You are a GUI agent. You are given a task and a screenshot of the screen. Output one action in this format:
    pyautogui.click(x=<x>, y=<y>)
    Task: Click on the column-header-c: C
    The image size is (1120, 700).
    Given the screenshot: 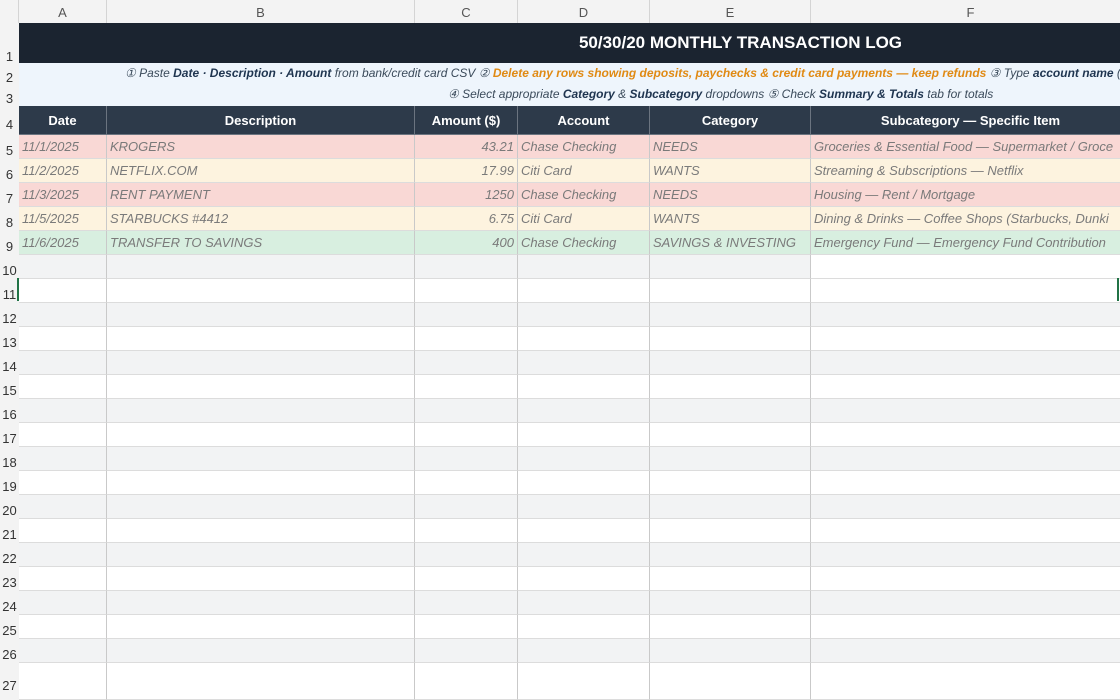 What is the action you would take?
    pyautogui.click(x=466, y=11)
    